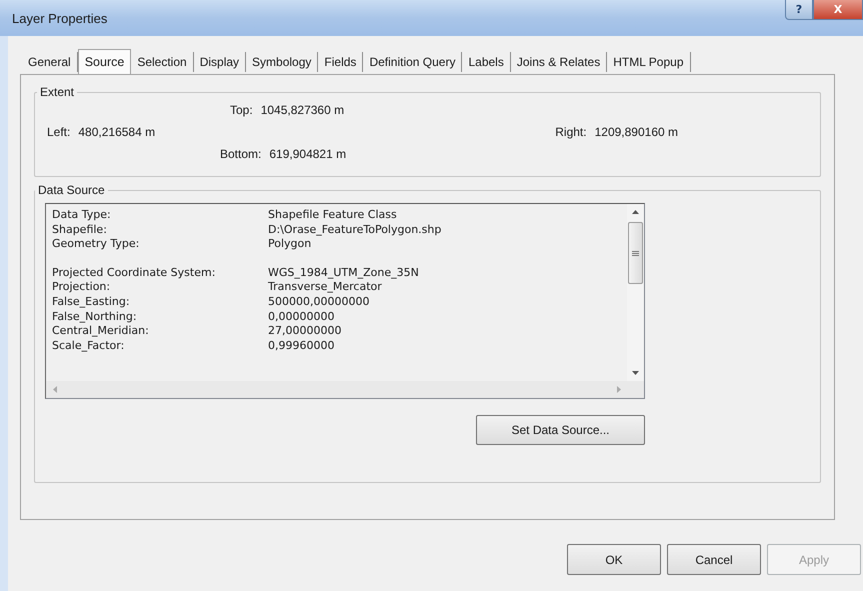  Describe the element at coordinates (307, 154) in the screenshot. I see `field-value: 619,904821 m` at that location.